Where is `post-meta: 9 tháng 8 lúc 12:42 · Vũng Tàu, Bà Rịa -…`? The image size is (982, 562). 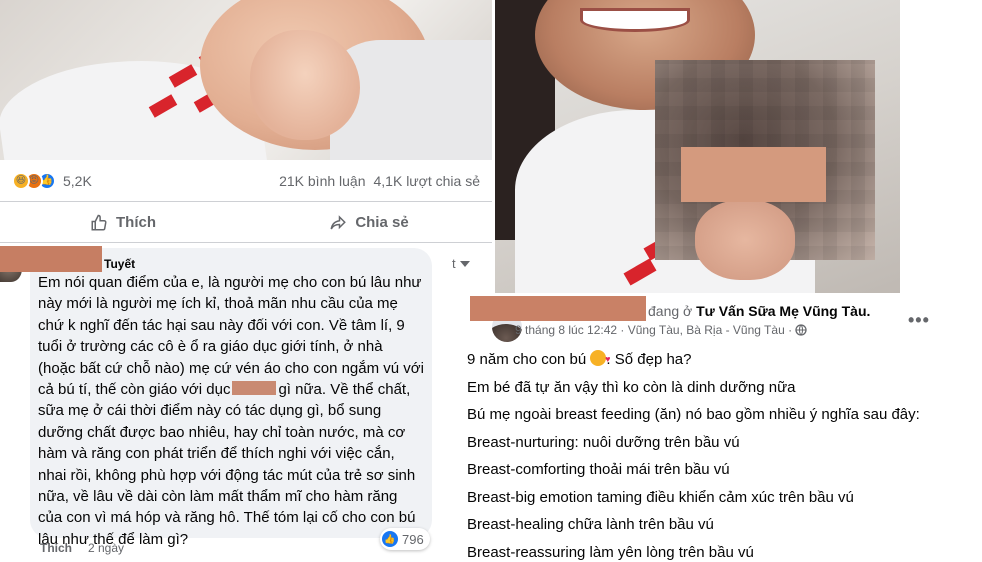 post-meta: 9 tháng 8 lúc 12:42 · Vũng Tàu, Bà Rịa -… is located at coordinates (661, 330).